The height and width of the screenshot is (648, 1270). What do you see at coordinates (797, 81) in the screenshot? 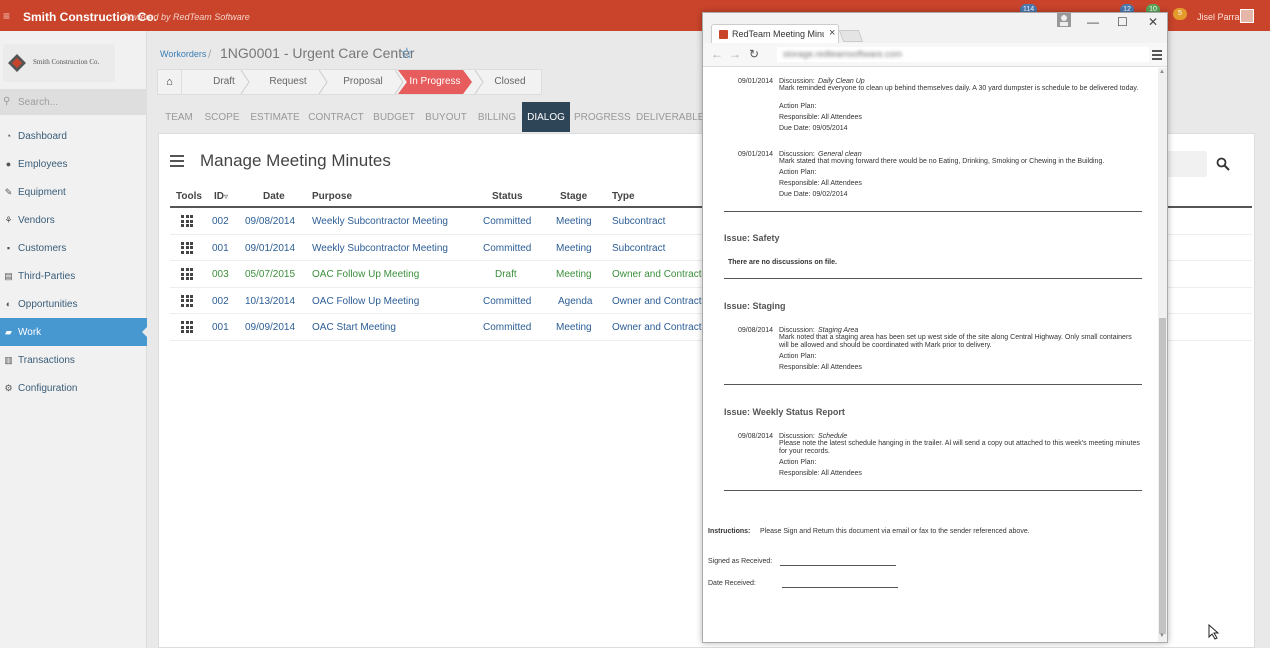
I see `discussion-label: Discussion:` at bounding box center [797, 81].